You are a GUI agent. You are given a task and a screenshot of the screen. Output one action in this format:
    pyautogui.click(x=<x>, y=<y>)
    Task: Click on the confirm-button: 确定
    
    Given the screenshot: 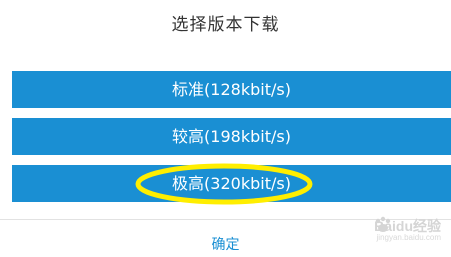 What is the action you would take?
    pyautogui.click(x=225, y=244)
    